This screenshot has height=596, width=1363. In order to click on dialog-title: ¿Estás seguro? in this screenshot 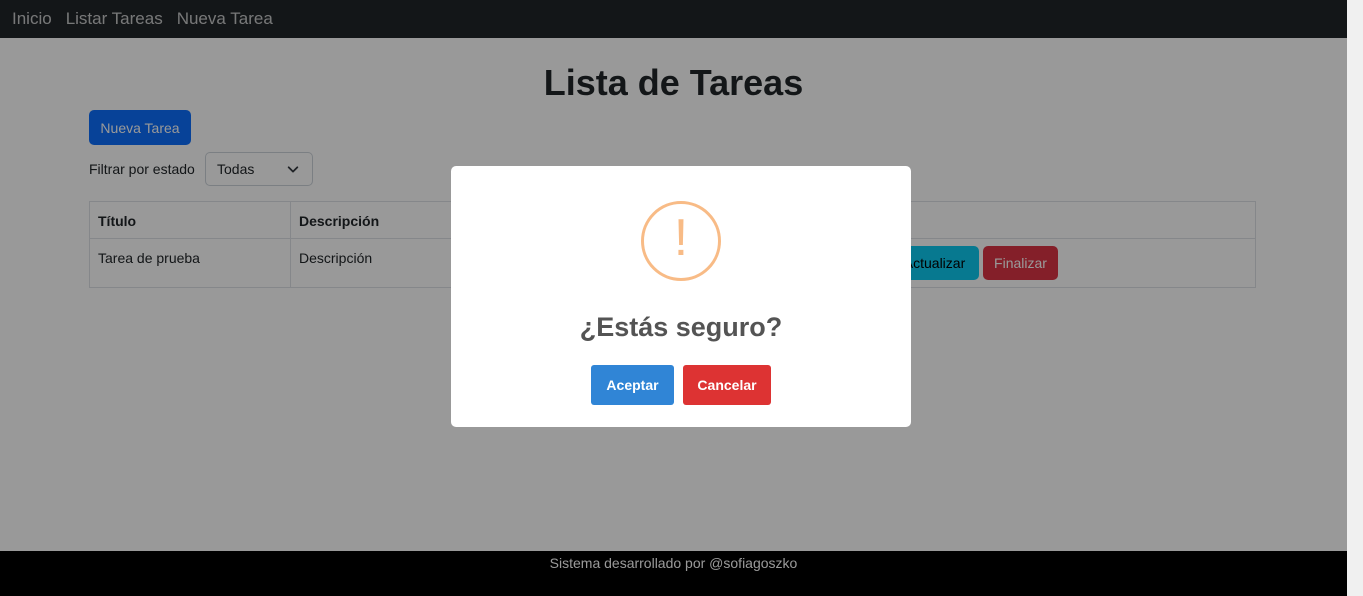, I will do `click(681, 327)`.